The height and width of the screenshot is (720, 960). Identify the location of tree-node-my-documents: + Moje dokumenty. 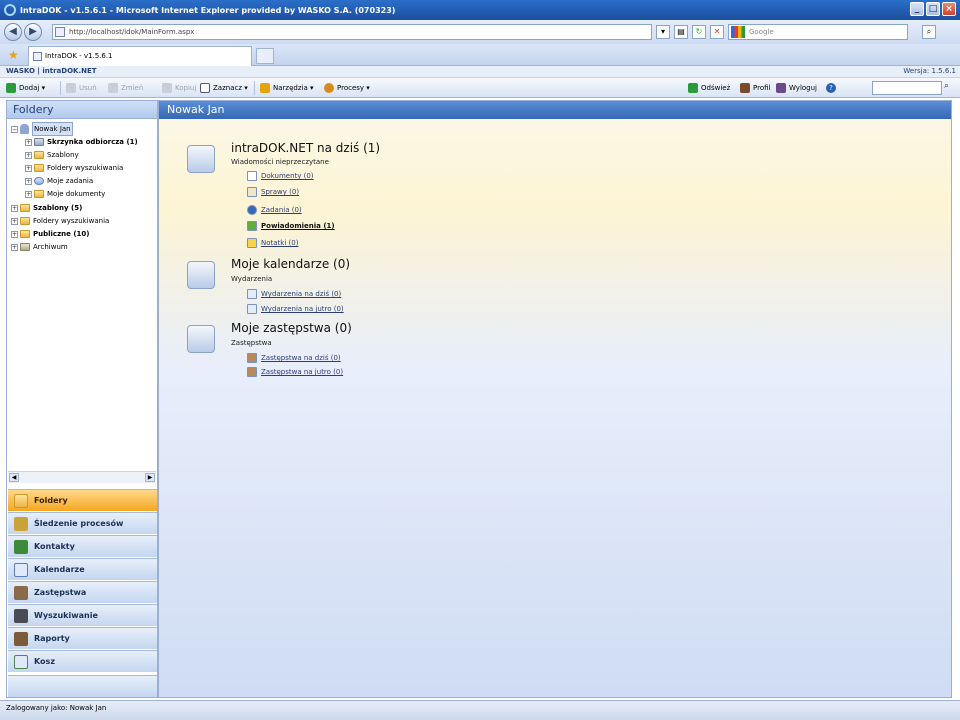
(65, 194).